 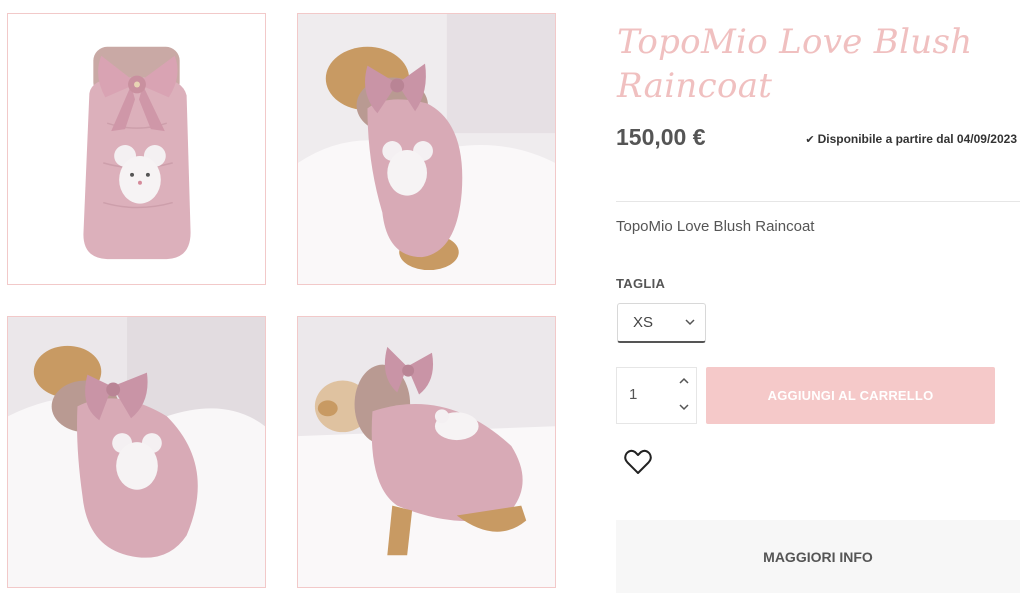 What do you see at coordinates (633, 394) in the screenshot?
I see `quantity-input: 1` at bounding box center [633, 394].